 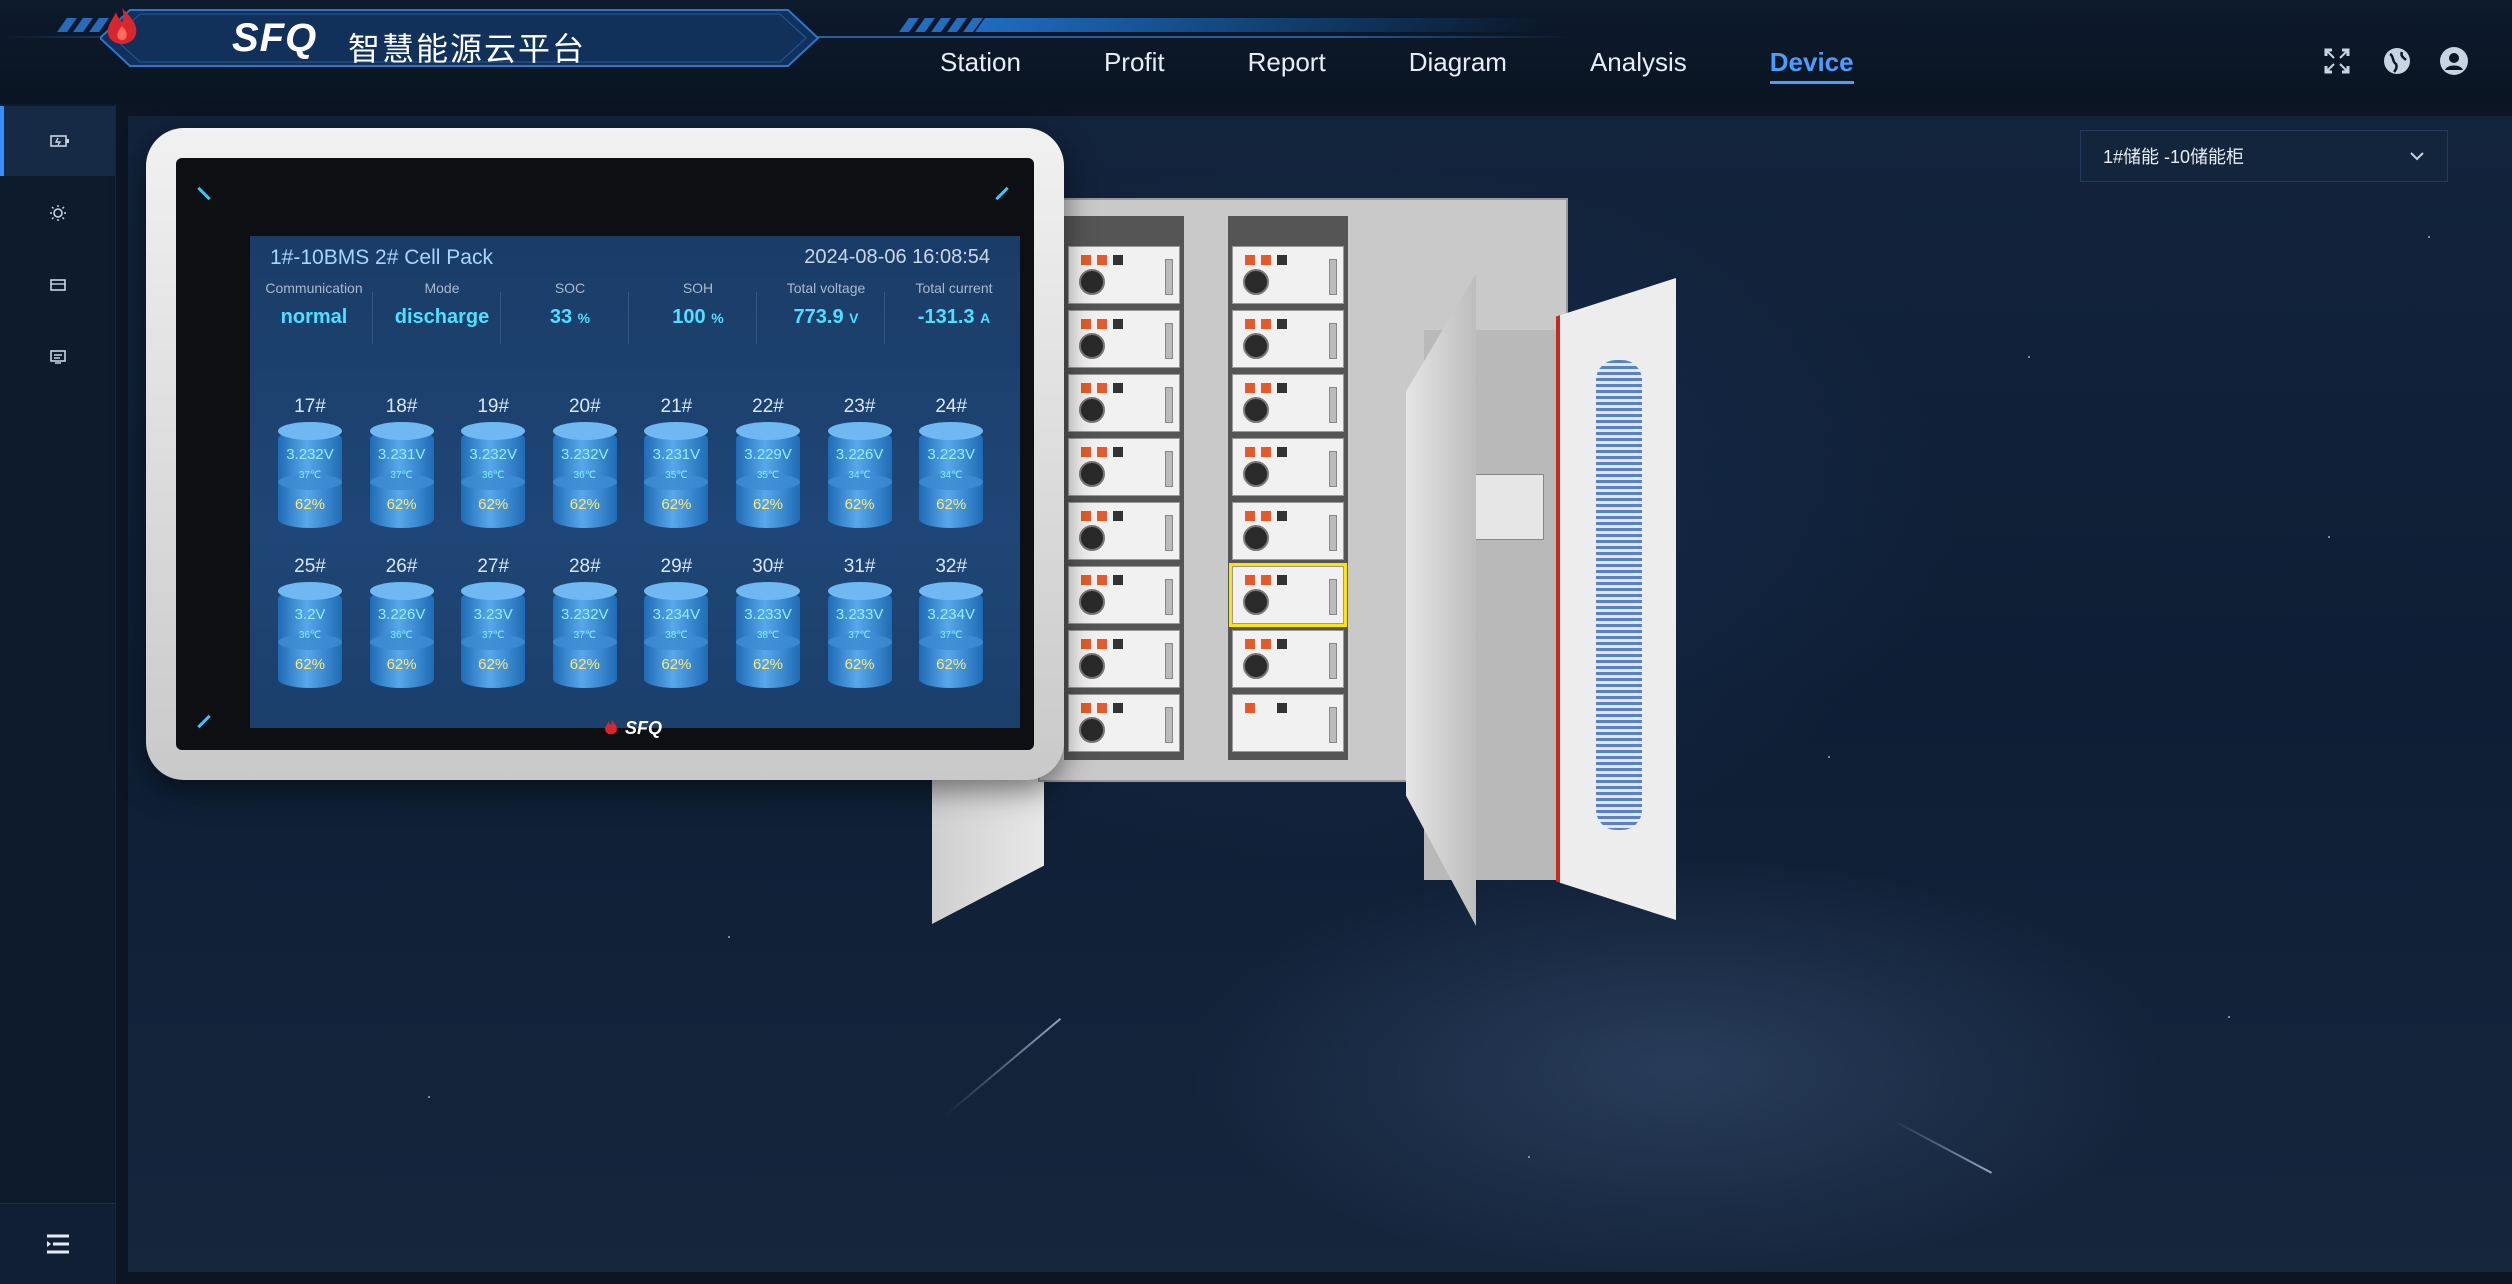 What do you see at coordinates (2264, 156) in the screenshot?
I see `device-select: 1#储能 -10储能柜` at bounding box center [2264, 156].